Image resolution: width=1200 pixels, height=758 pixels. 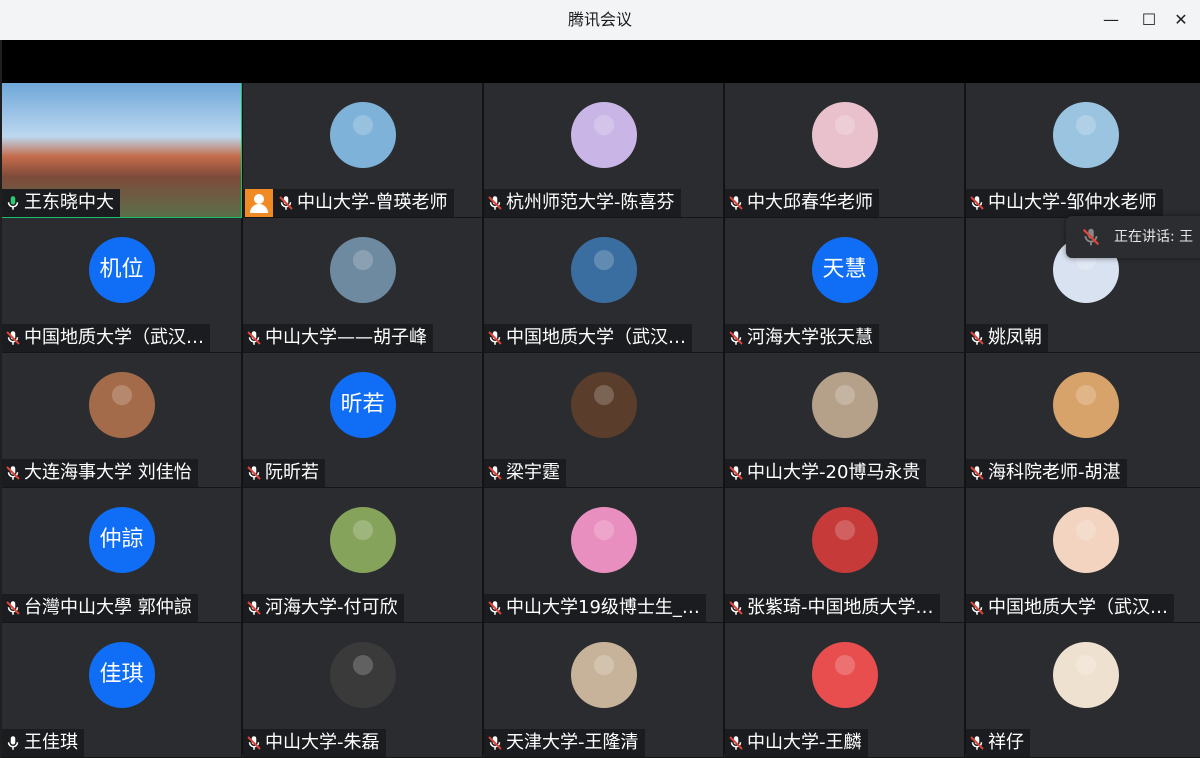 I want to click on participant-name-bar: 姚凤朝, so click(x=1007, y=338).